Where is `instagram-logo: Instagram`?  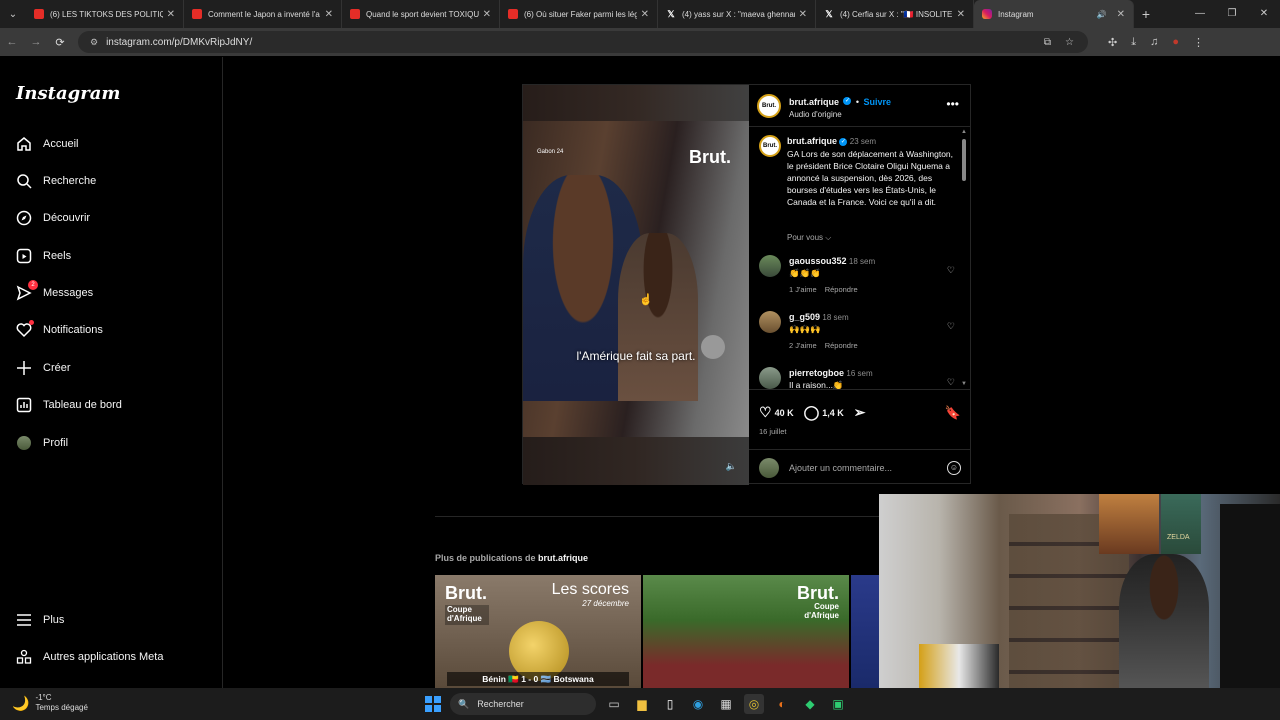 instagram-logo: Instagram is located at coordinates (68, 93).